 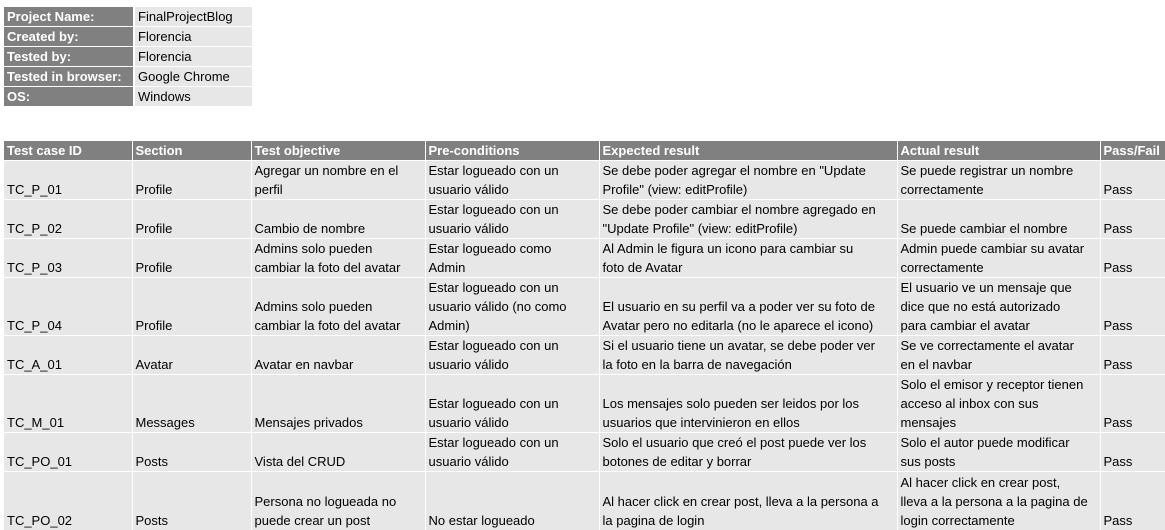 What do you see at coordinates (68, 306) in the screenshot?
I see `table-cell: TC_P_04` at bounding box center [68, 306].